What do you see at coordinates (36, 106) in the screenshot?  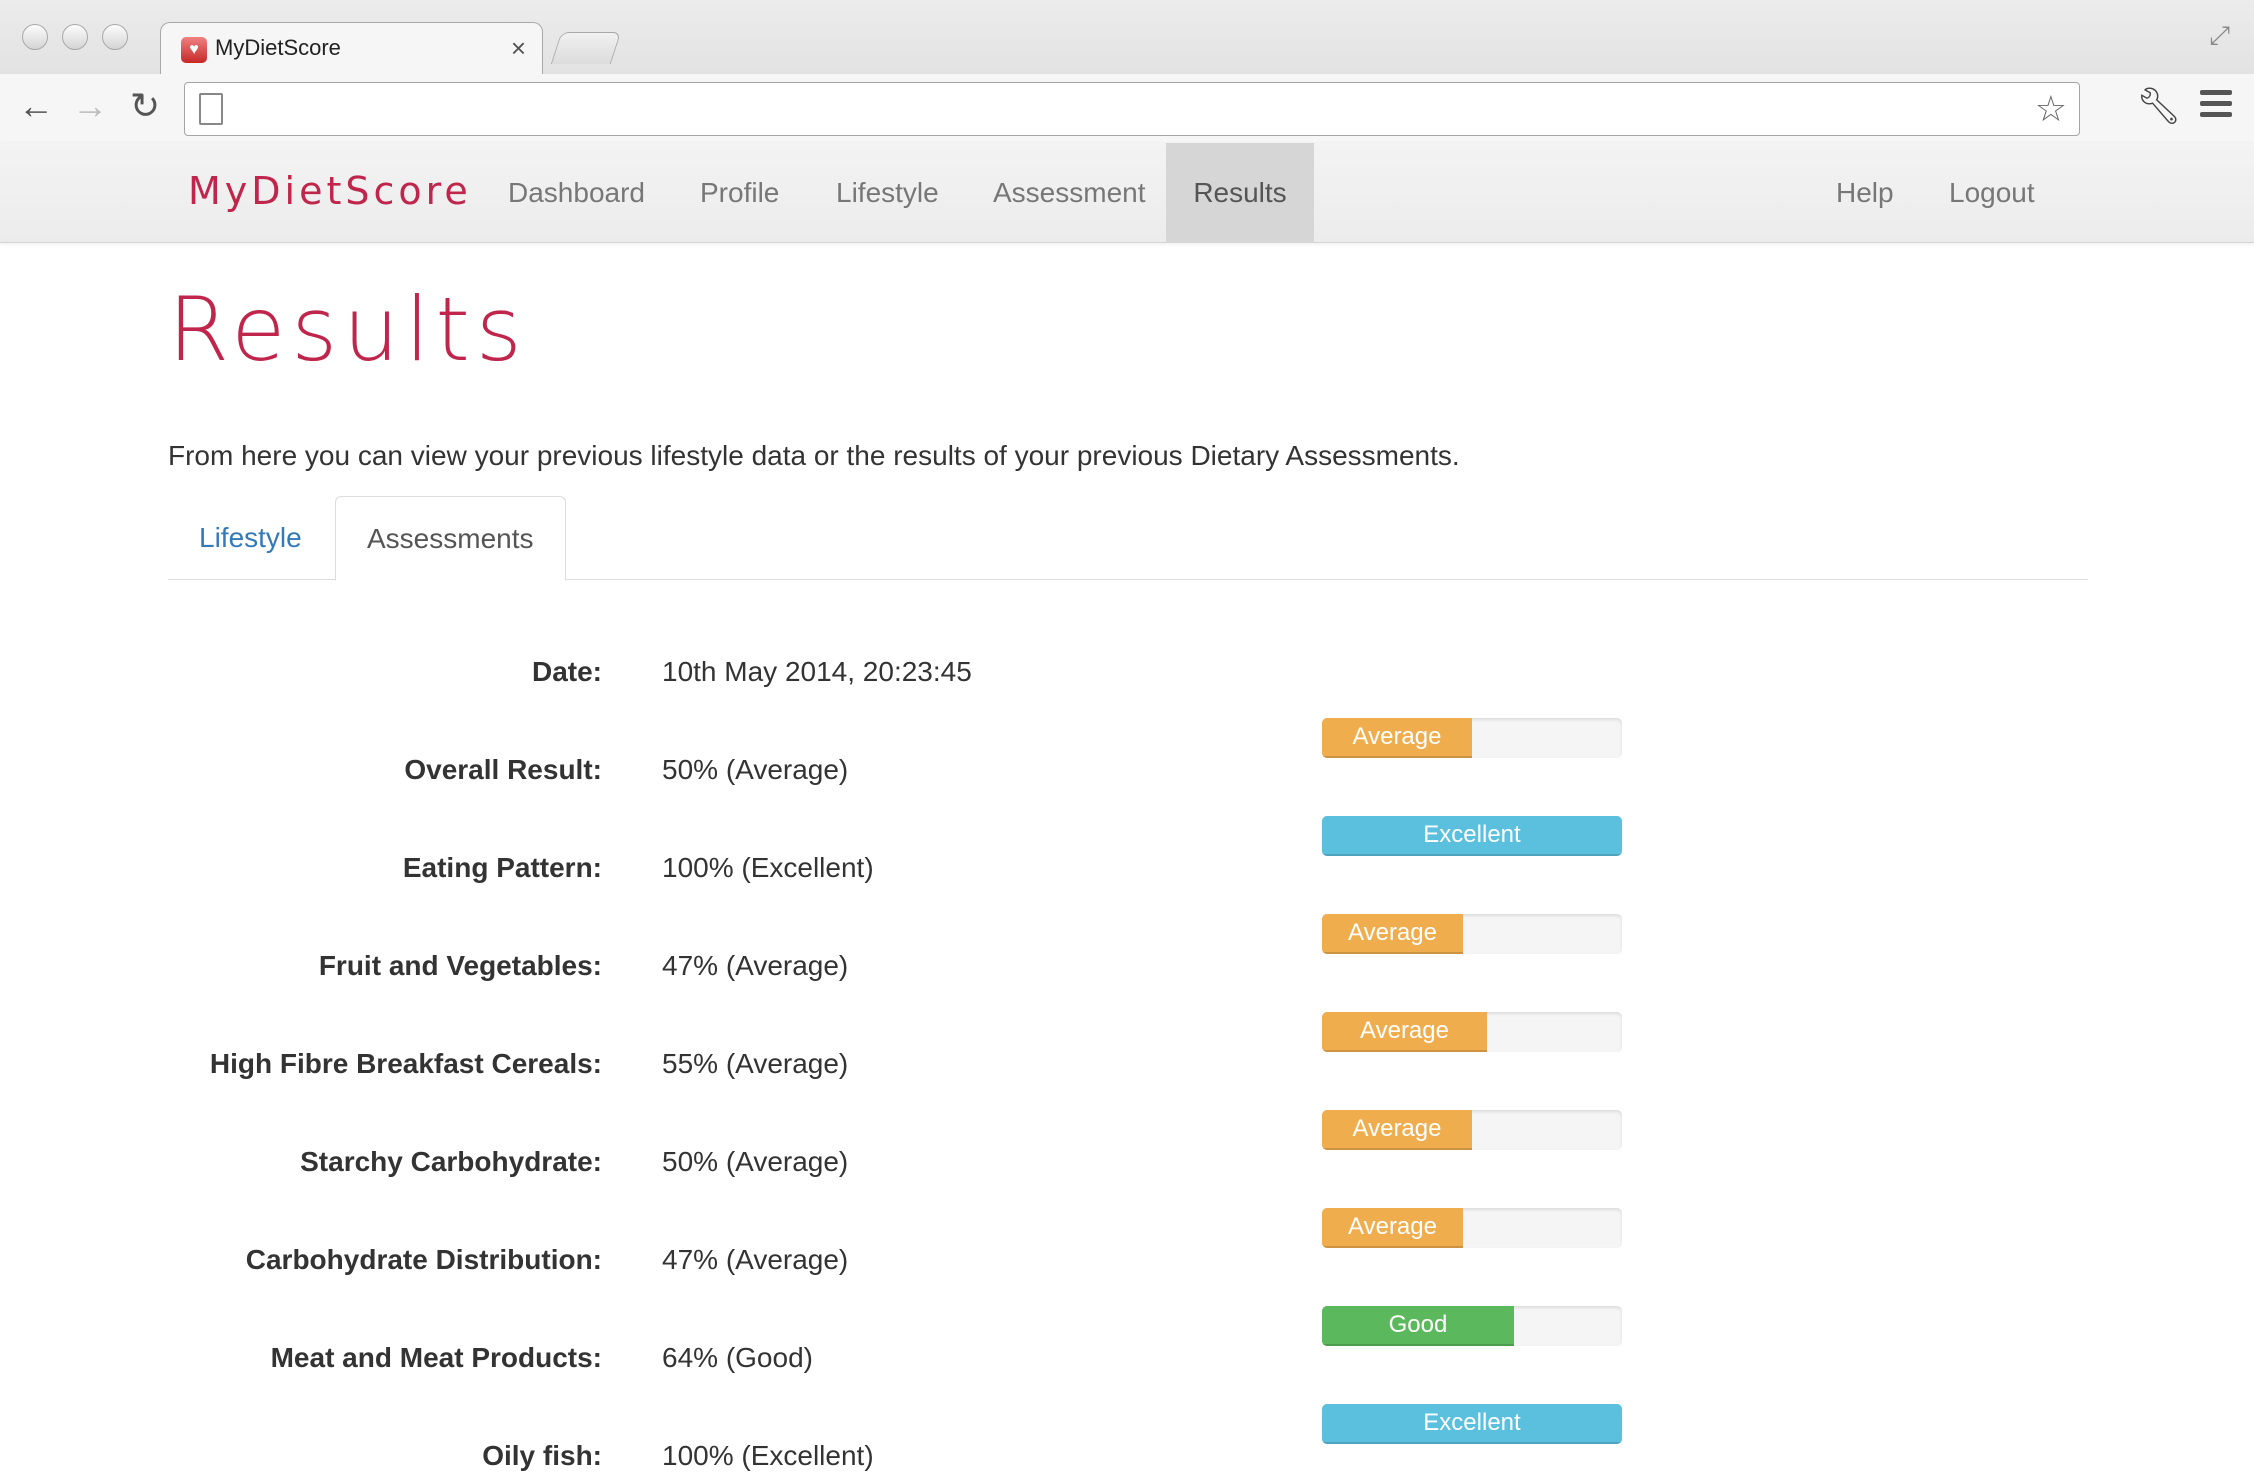 I see `back-arrow-icon: ←` at bounding box center [36, 106].